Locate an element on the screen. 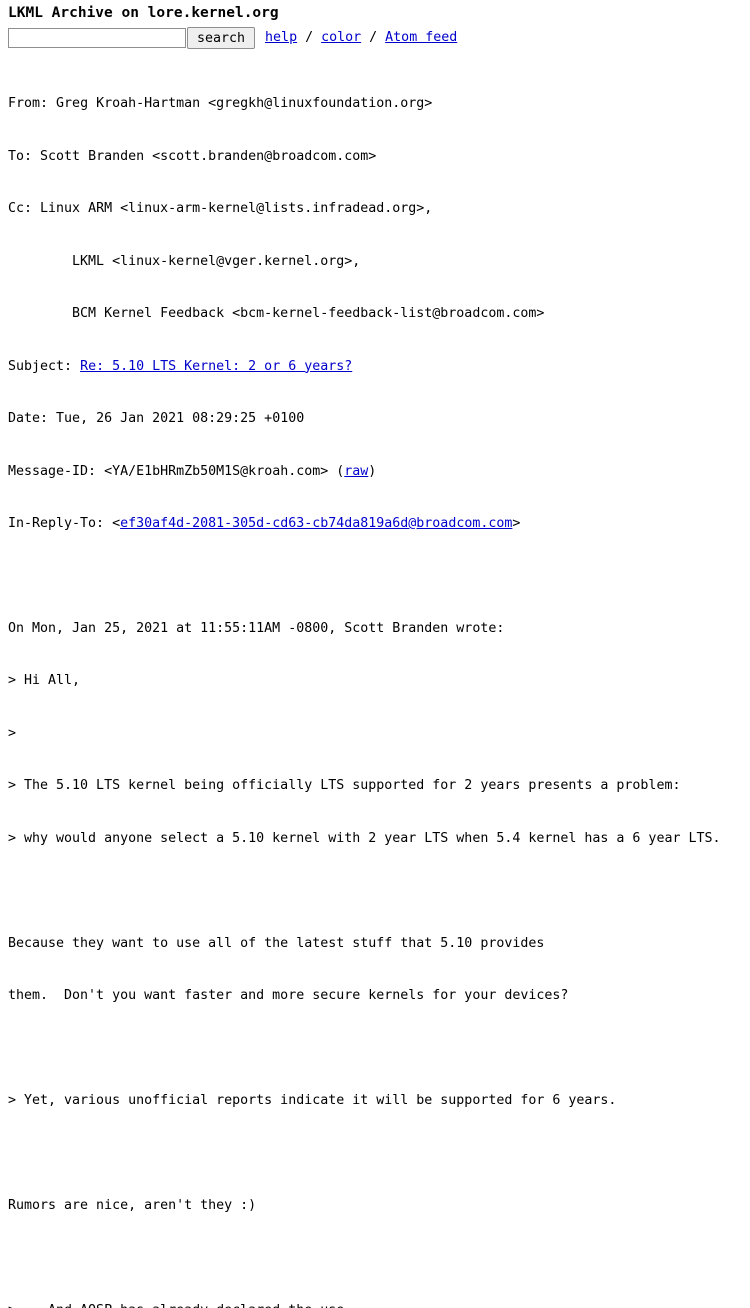 Image resolution: width=750 pixels, height=1308 pixels. message-id-close-bracket: > is located at coordinates (328, 471).